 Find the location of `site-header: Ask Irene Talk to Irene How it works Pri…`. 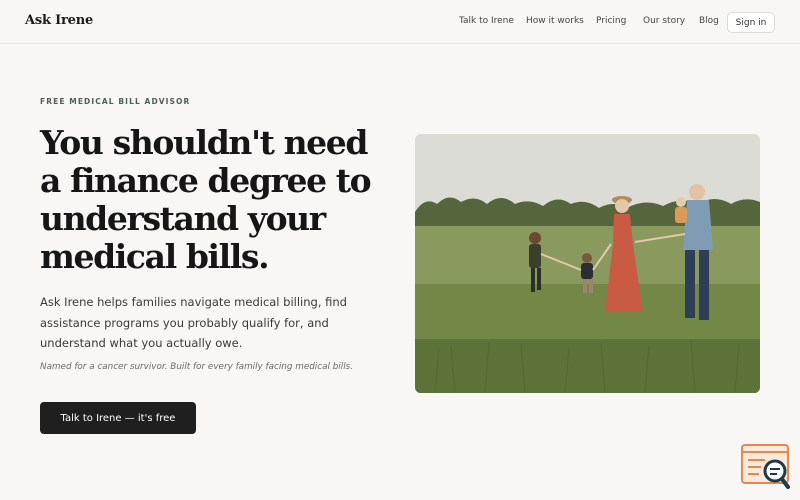

site-header: Ask Irene Talk to Irene How it works Pri… is located at coordinates (400, 22).